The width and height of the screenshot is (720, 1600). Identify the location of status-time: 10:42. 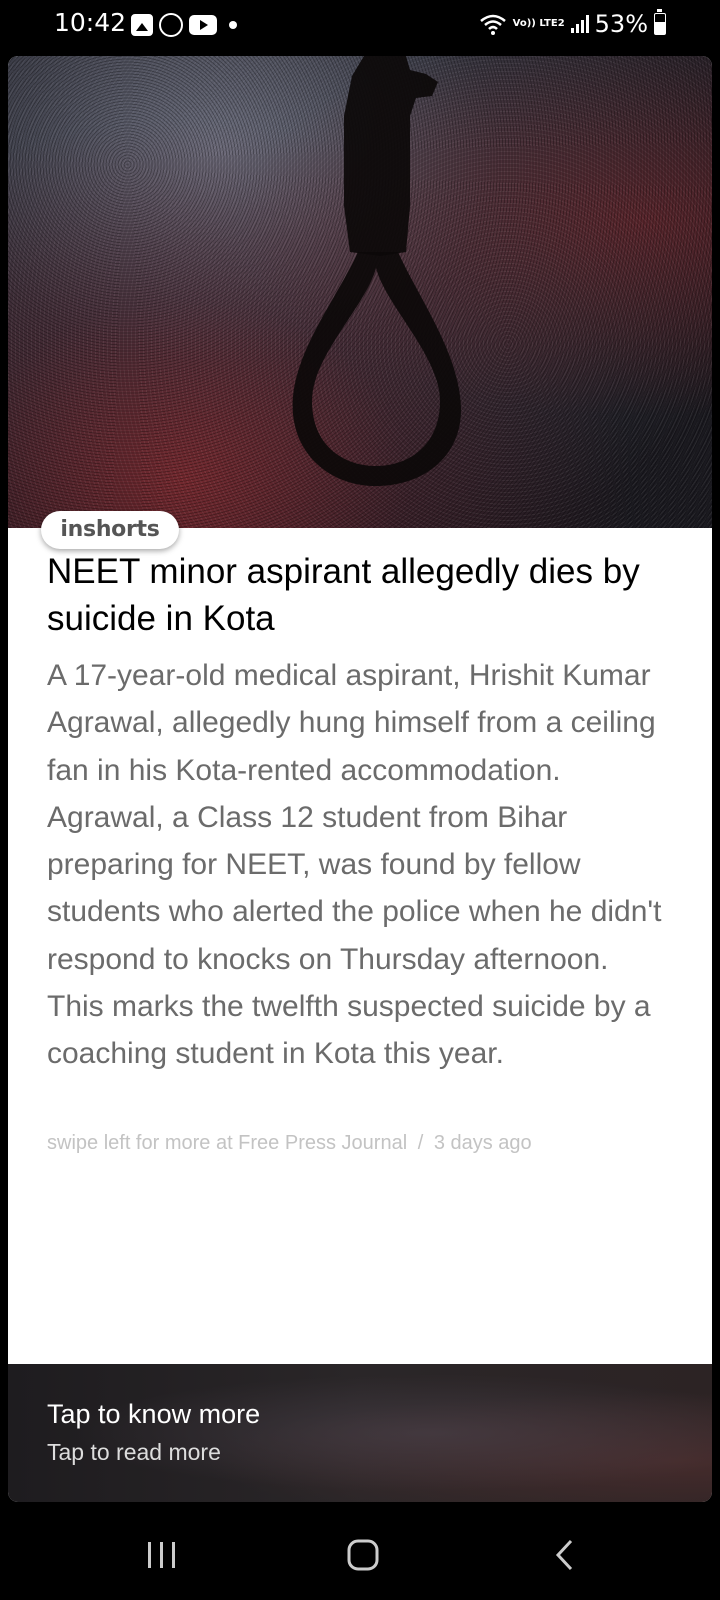
(90, 22).